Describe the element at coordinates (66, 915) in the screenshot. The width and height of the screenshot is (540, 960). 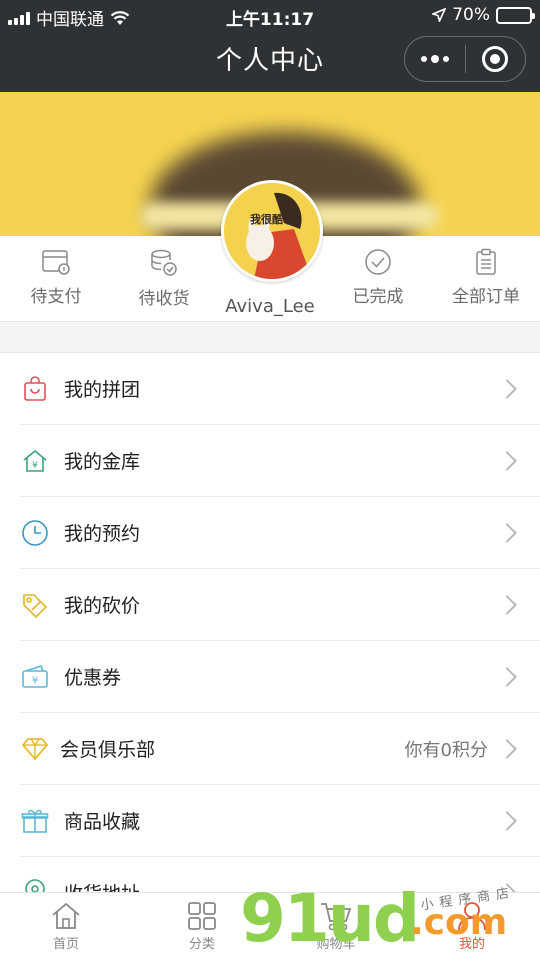
I see `home-icon` at that location.